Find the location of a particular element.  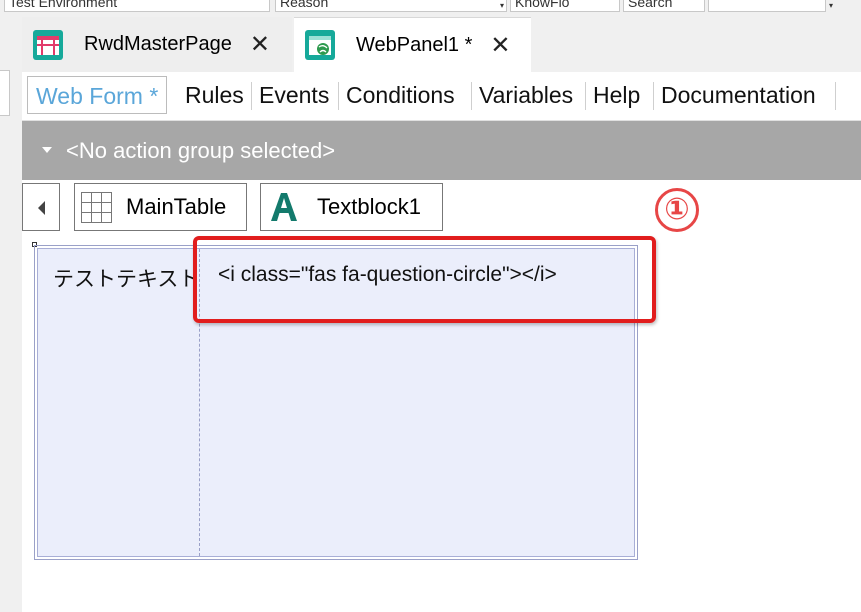

breadcrumb-label: Textblock1 is located at coordinates (369, 206).